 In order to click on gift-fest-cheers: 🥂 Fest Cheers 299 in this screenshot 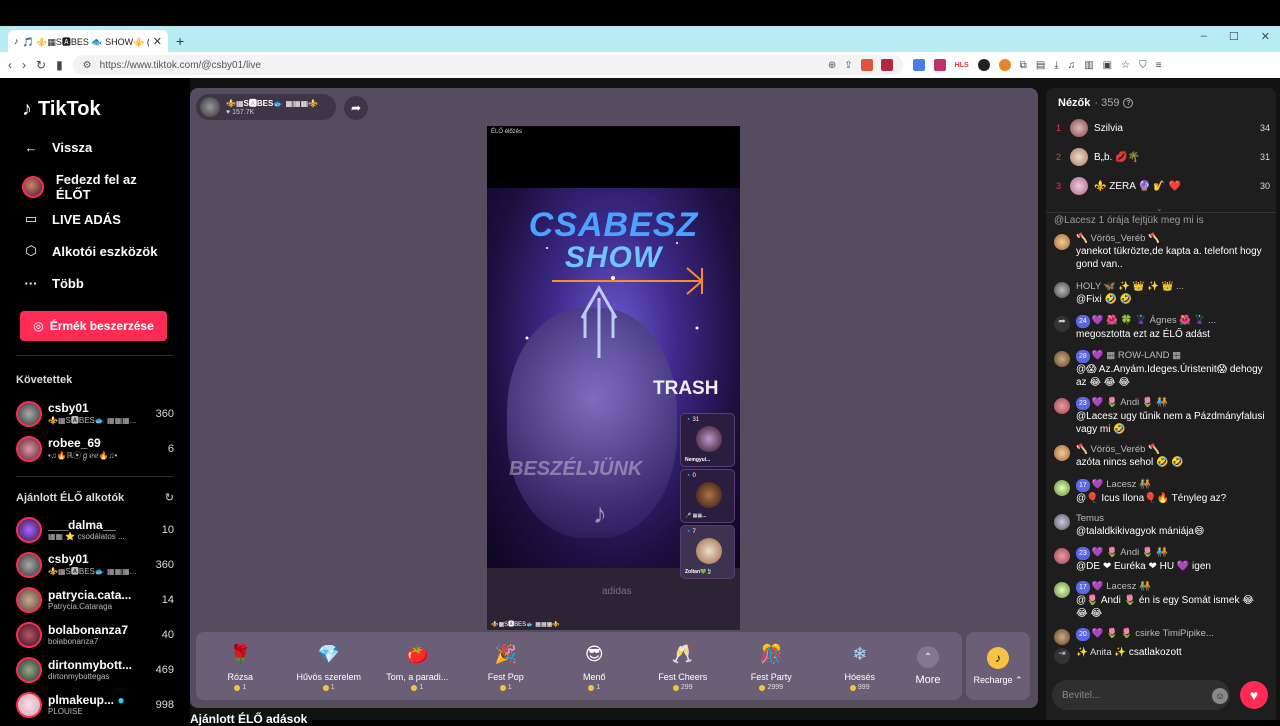, I will do `click(683, 666)`.